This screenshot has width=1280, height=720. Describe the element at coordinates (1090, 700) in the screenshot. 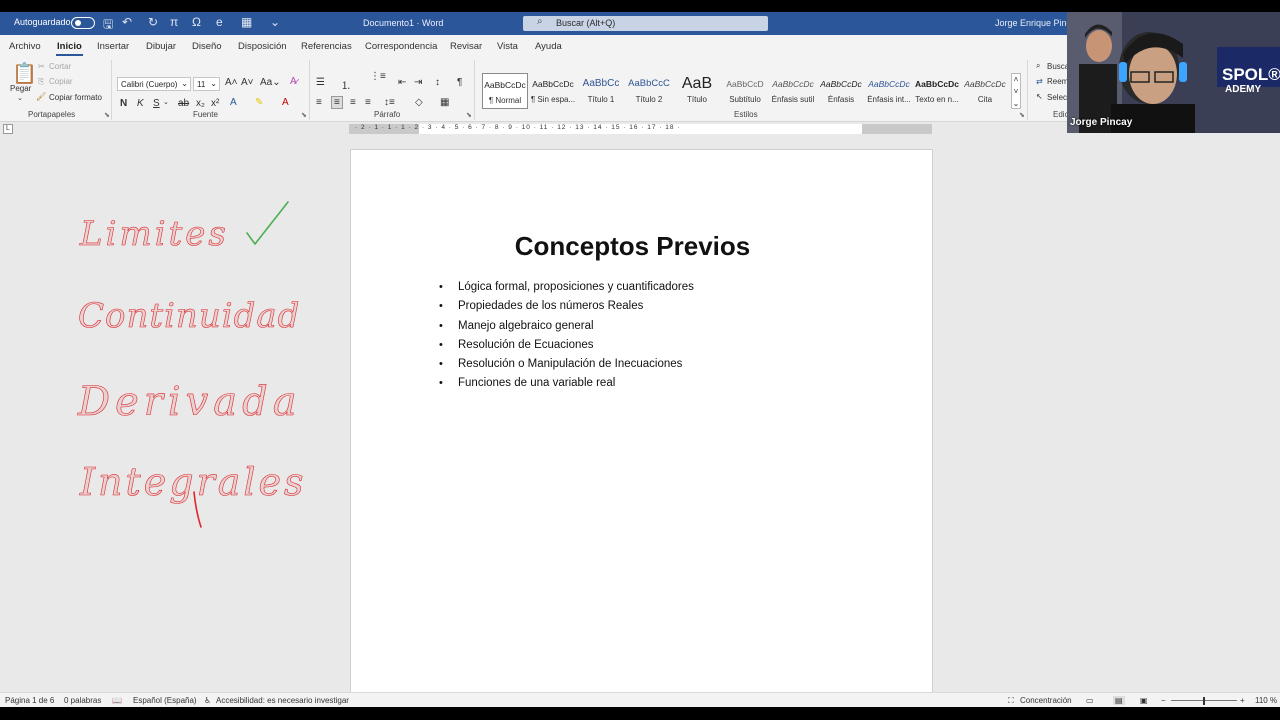

I see `read-mode-icon: ▭` at that location.